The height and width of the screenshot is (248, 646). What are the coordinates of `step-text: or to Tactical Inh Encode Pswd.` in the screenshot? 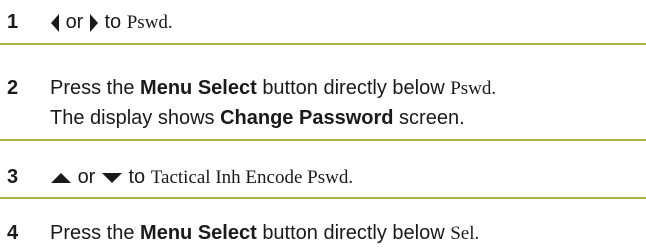 It's located at (201, 177).